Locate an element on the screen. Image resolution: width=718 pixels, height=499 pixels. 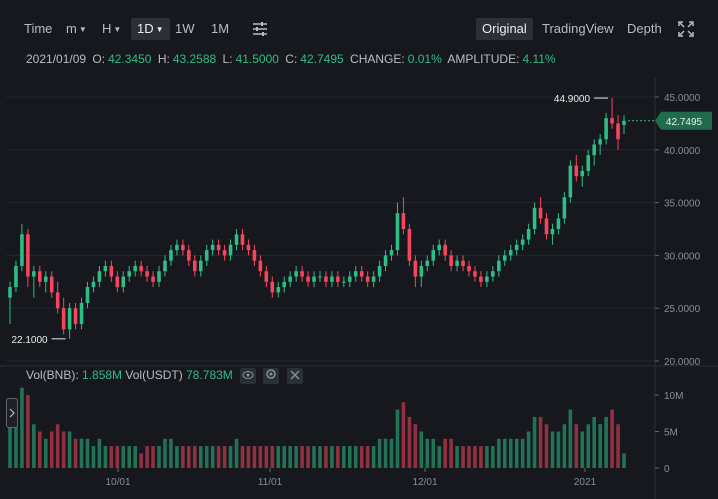
tradingview-tab: TradingView is located at coordinates (578, 29).